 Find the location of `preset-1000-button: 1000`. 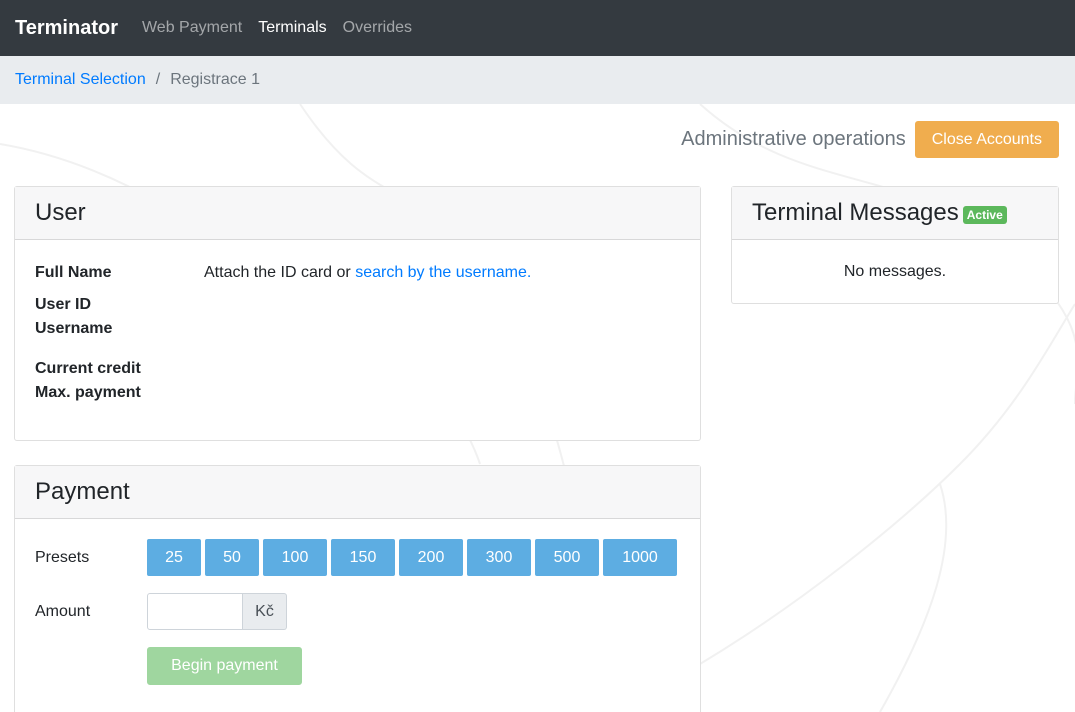

preset-1000-button: 1000 is located at coordinates (640, 557).